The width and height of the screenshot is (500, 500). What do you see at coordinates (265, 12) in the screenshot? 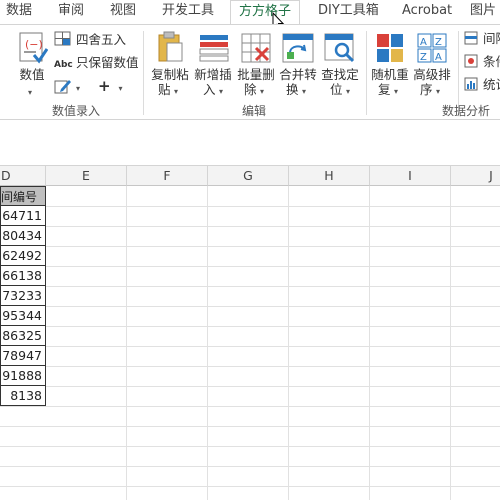
I see `tab-fangfanggezi: 方方格子` at bounding box center [265, 12].